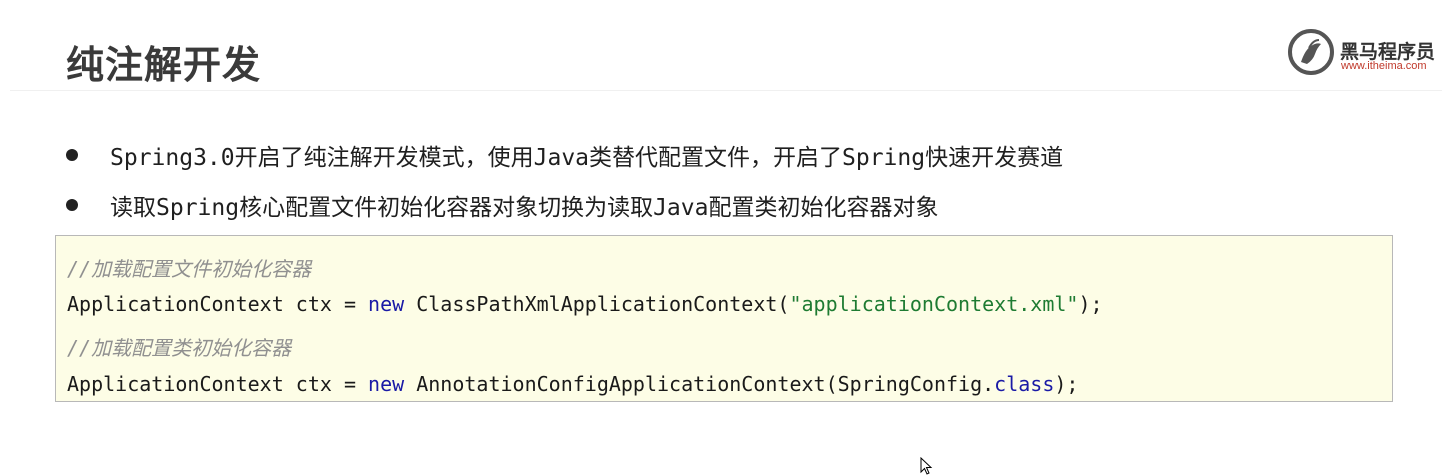  What do you see at coordinates (1384, 66) in the screenshot?
I see `logo-url: www.itheima.com` at bounding box center [1384, 66].